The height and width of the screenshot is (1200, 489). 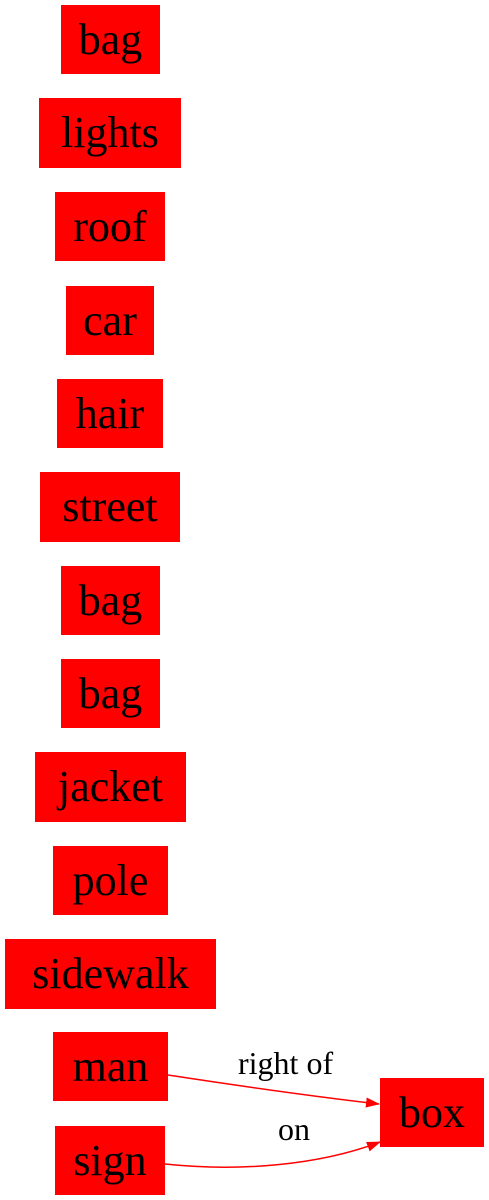 What do you see at coordinates (432, 1112) in the screenshot?
I see `node-box: box` at bounding box center [432, 1112].